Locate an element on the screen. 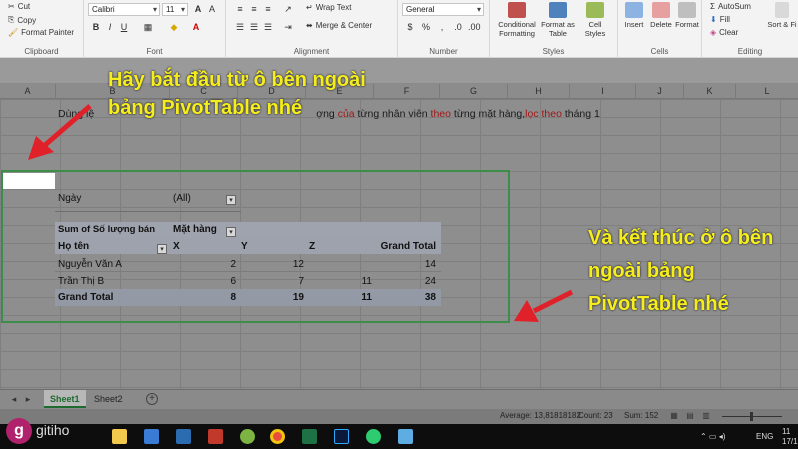  chrome-icon is located at coordinates (277, 436).